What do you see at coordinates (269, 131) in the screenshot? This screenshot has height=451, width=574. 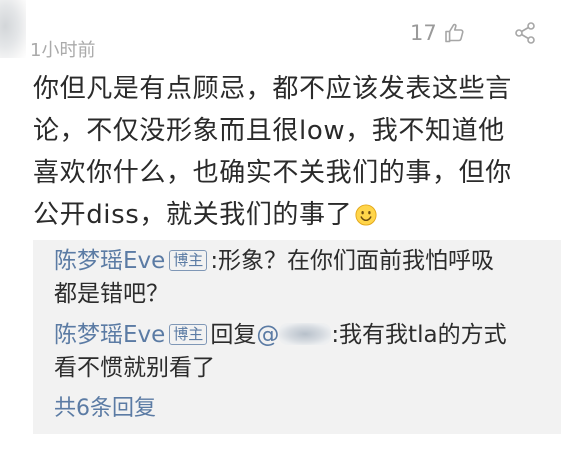 I see `comment-line: 论，不仅没形象而且很low，我不知道他` at bounding box center [269, 131].